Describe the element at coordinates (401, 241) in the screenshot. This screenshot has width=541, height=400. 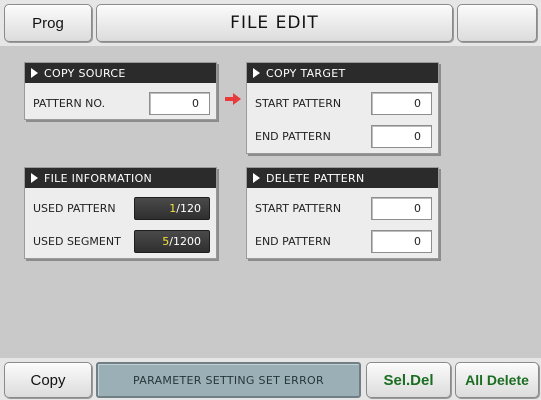
I see `delete-end-field: 0` at that location.